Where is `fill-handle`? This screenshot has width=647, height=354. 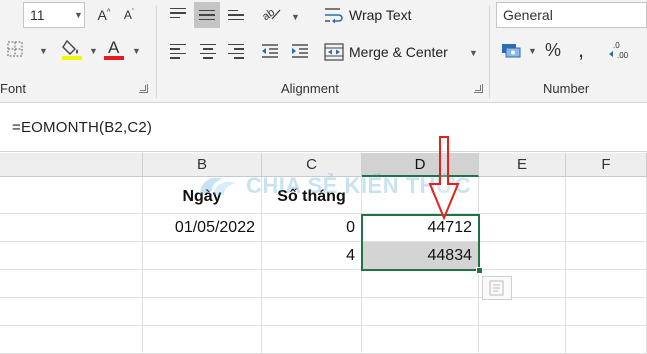 fill-handle is located at coordinates (479, 270).